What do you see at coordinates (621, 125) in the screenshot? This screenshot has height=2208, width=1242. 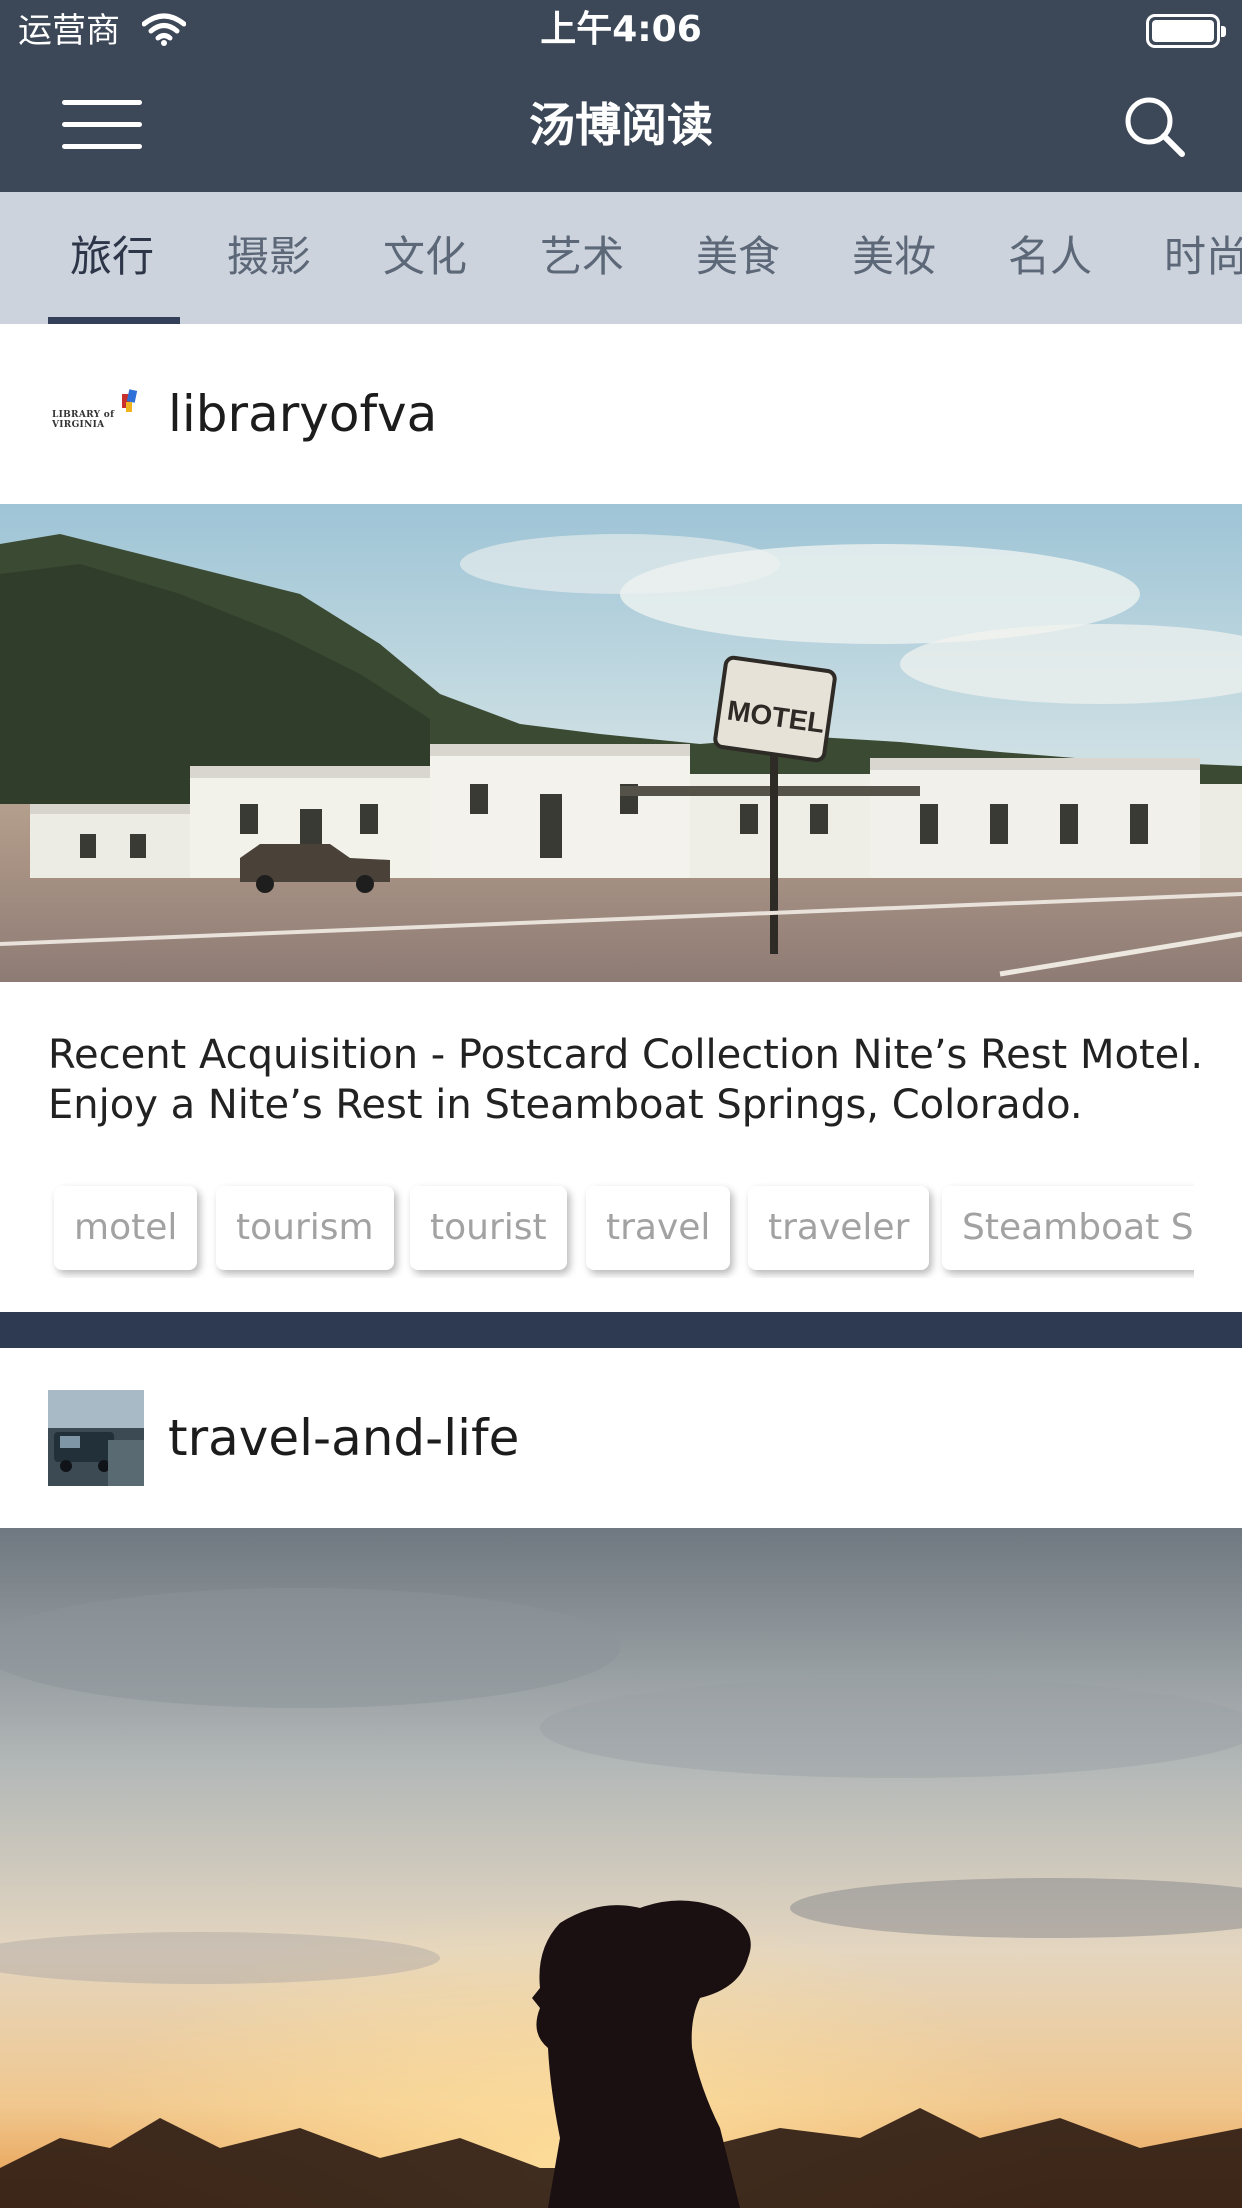 I see `app-title: 汤博阅读` at bounding box center [621, 125].